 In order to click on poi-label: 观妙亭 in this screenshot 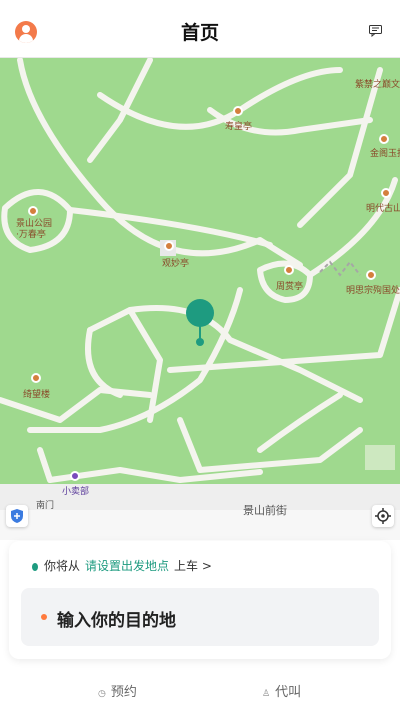, I will do `click(175, 262)`.